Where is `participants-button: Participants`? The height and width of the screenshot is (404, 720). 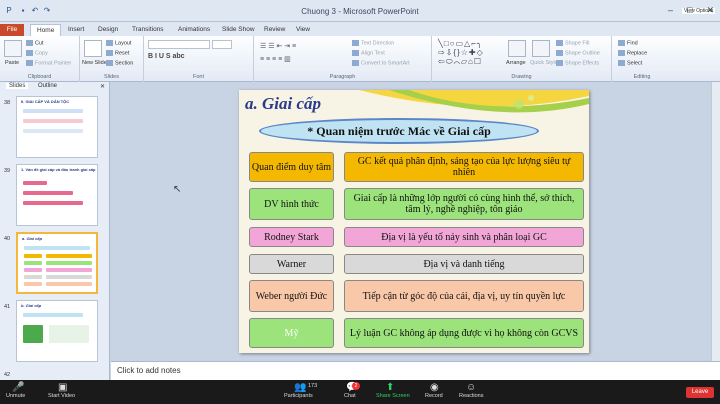
participants-button: Participants is located at coordinates (298, 396).